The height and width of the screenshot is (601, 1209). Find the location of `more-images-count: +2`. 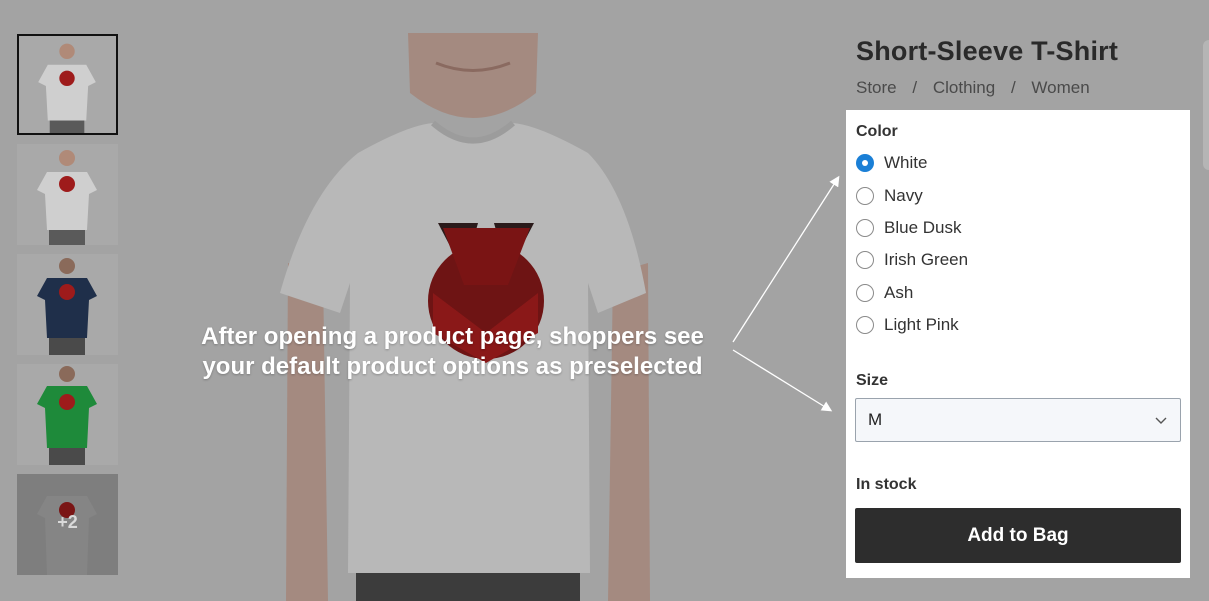

more-images-count: +2 is located at coordinates (67, 522).